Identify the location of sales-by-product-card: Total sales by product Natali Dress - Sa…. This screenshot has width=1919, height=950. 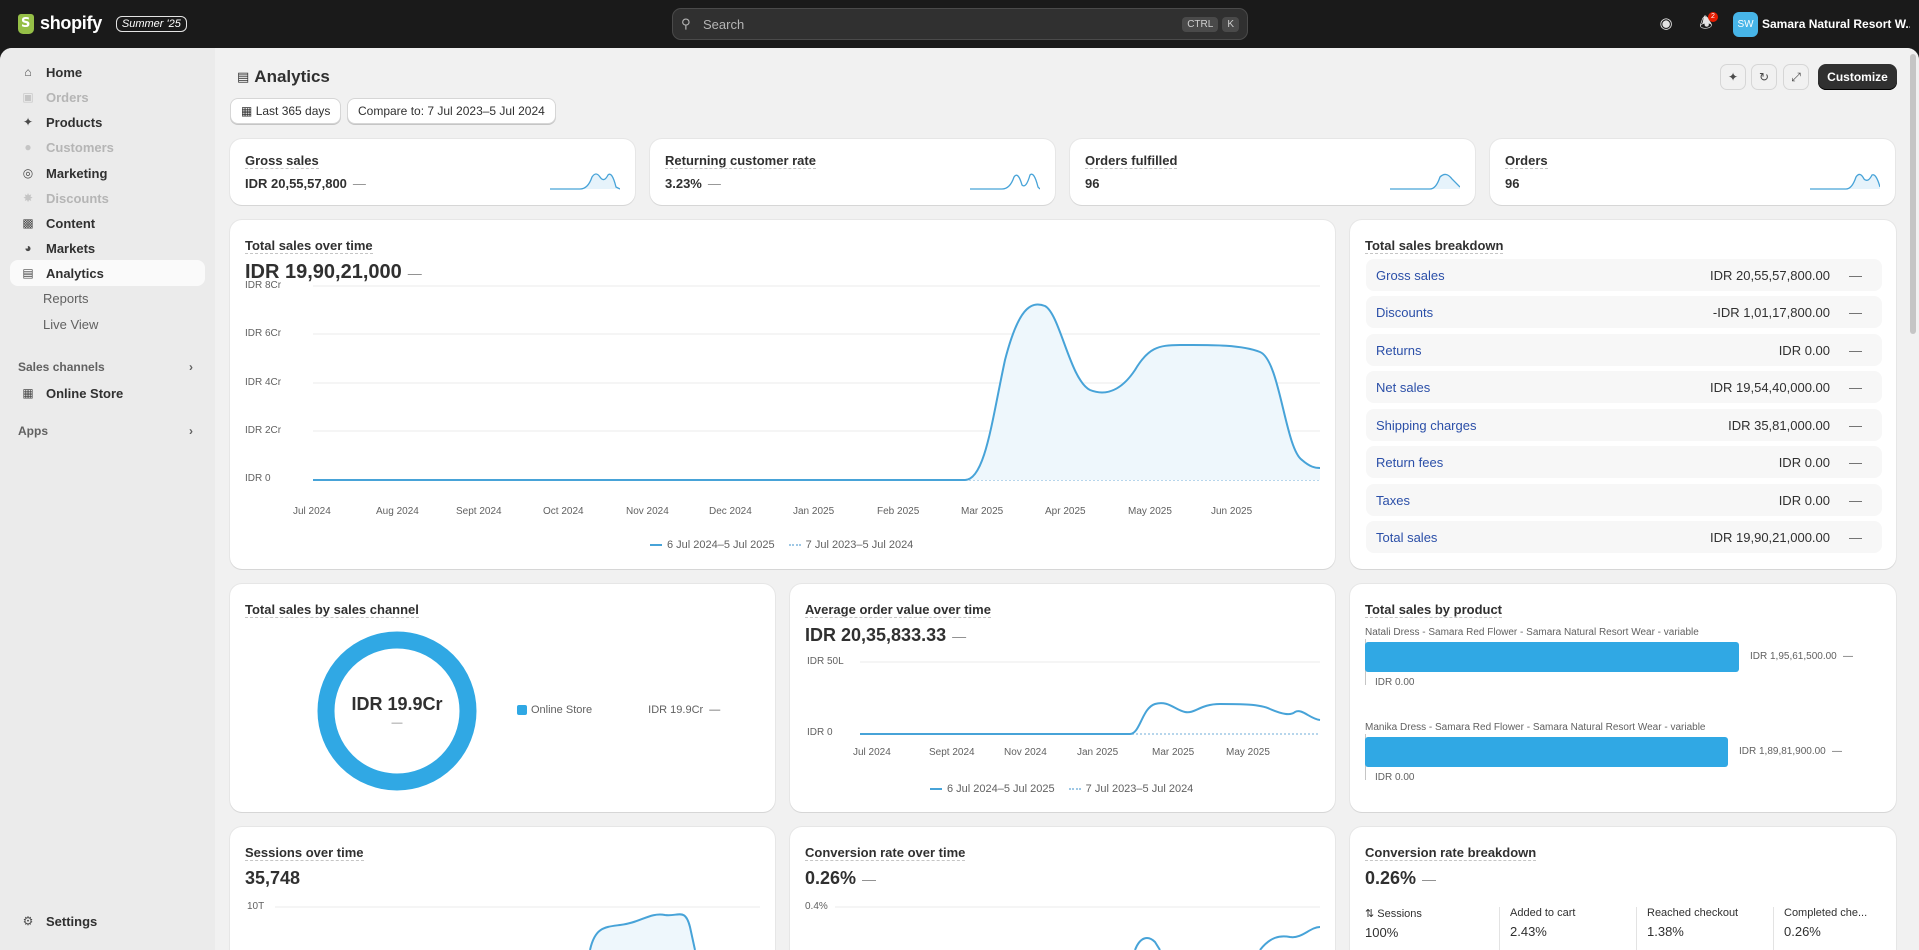
(1623, 698).